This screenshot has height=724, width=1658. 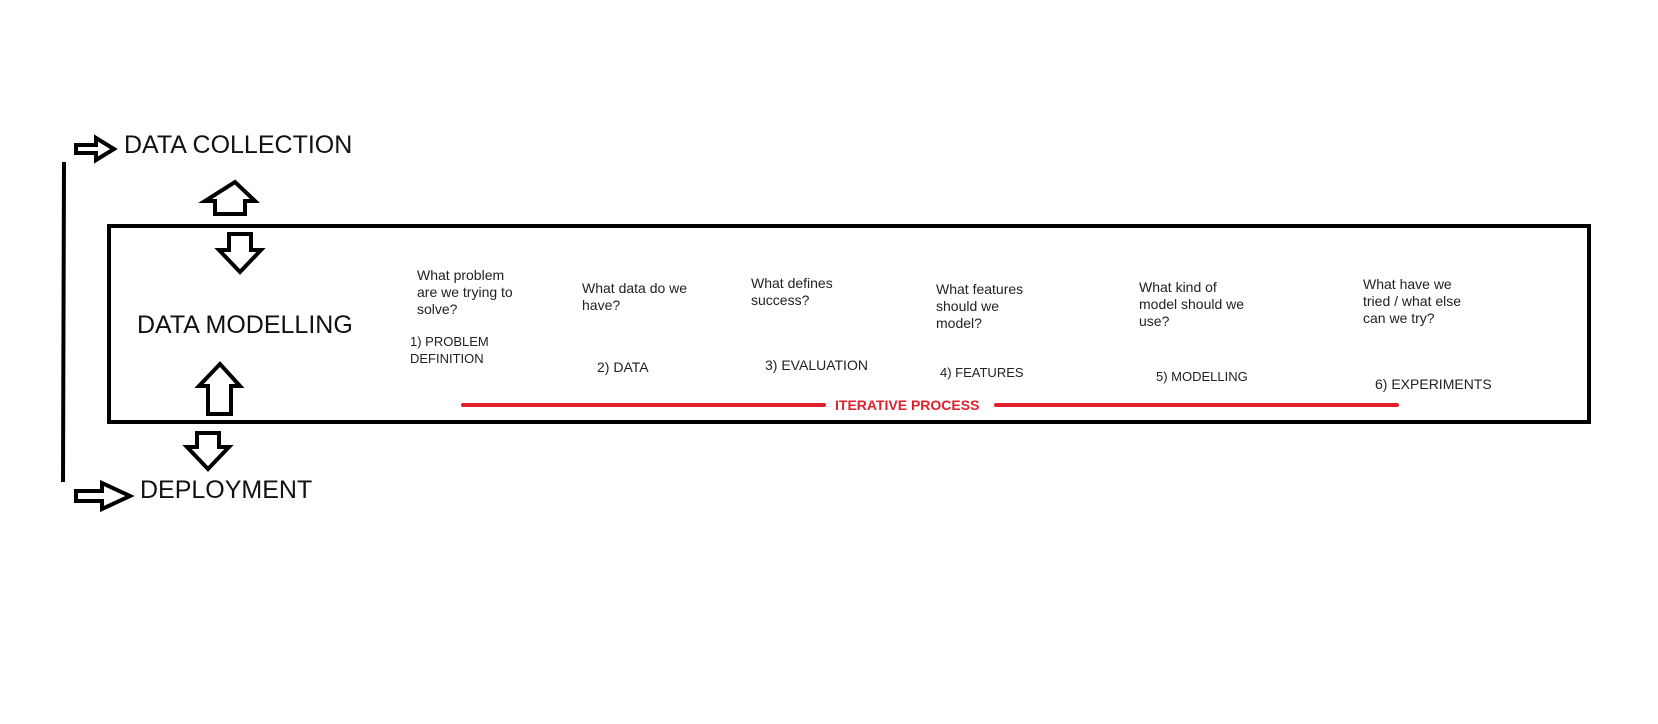 I want to click on diagram-arrows, so click(x=163, y=323).